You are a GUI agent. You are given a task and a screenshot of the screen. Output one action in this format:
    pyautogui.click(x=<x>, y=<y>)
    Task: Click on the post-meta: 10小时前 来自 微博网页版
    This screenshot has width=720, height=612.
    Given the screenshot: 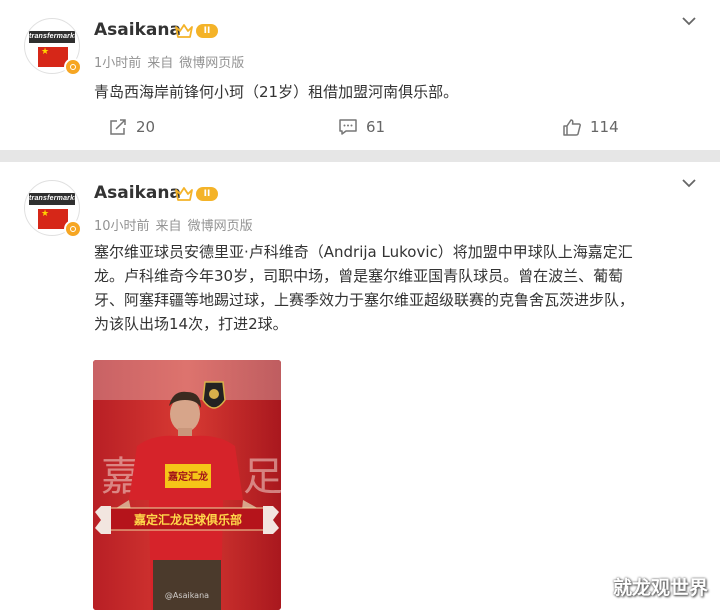 What is the action you would take?
    pyautogui.click(x=176, y=224)
    